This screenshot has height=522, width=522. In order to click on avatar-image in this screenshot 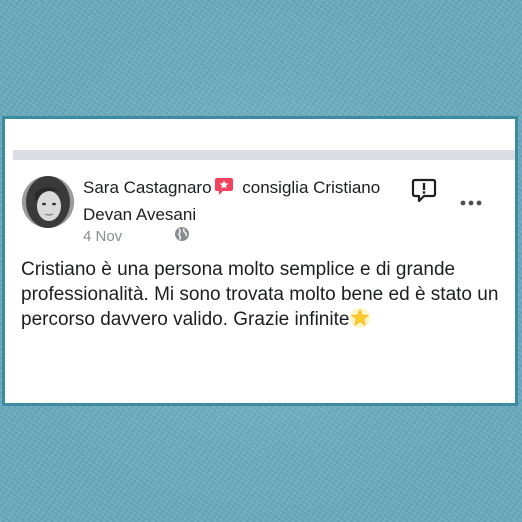, I will do `click(48, 202)`.